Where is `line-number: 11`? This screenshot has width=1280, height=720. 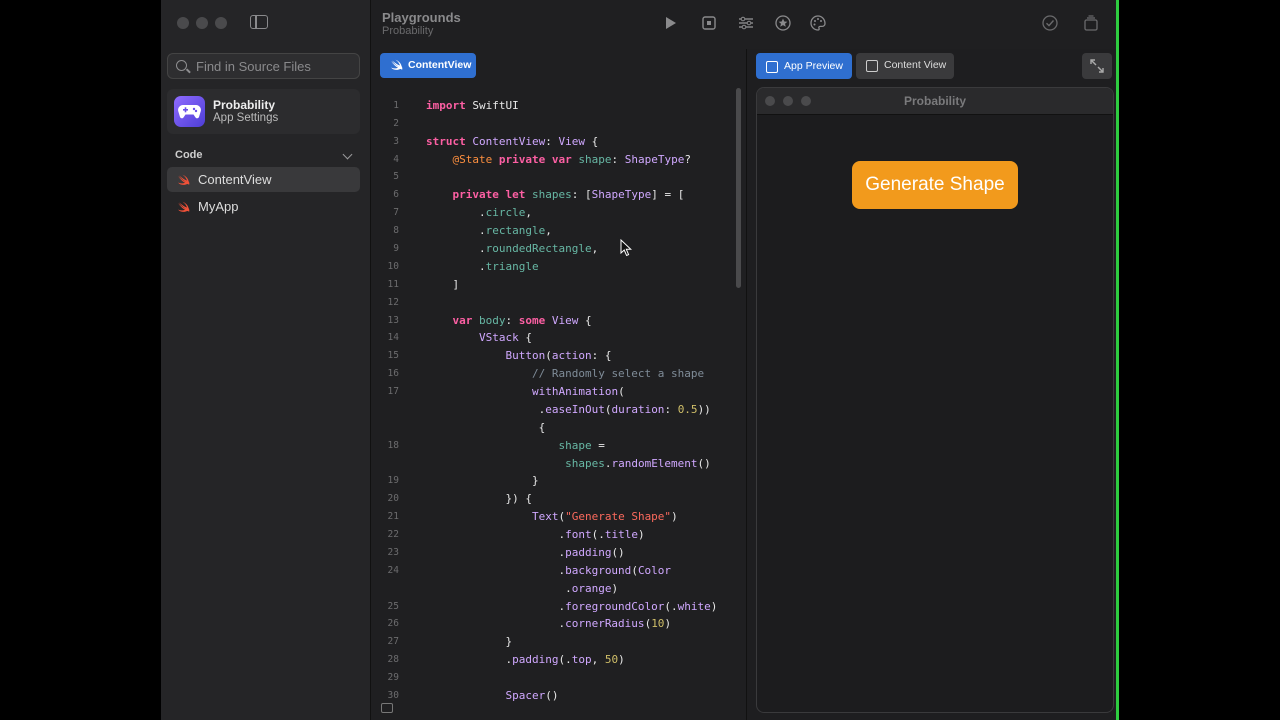
line-number: 11 is located at coordinates (393, 284).